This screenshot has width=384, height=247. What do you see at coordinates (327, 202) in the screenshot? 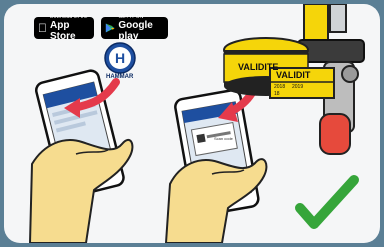
I see `check-mark-icon` at bounding box center [327, 202].